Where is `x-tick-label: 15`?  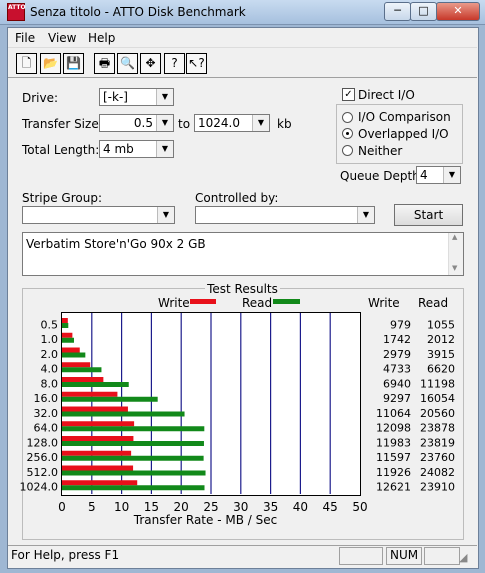 x-tick-label: 15 is located at coordinates (151, 507).